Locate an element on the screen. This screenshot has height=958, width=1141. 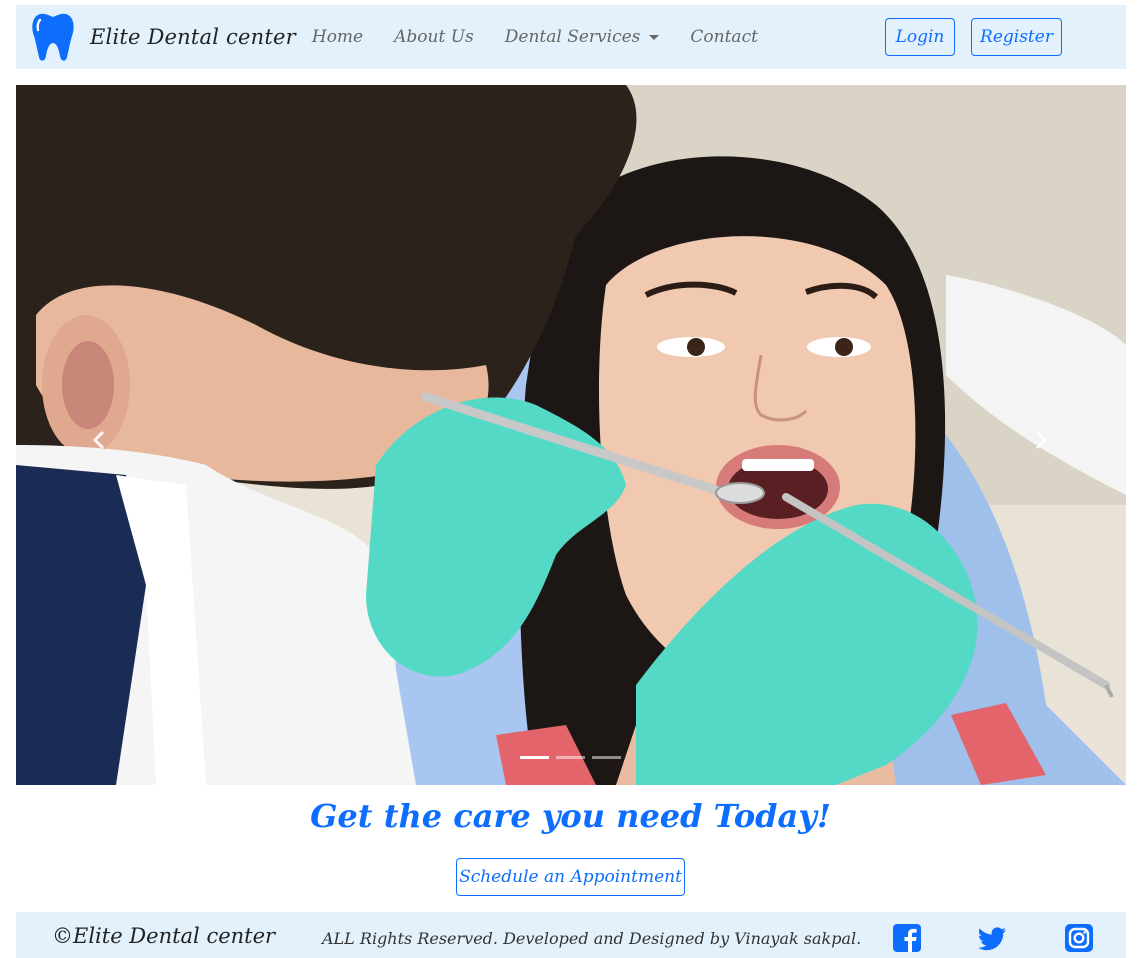
brand: Elite Dental center is located at coordinates (163, 37).